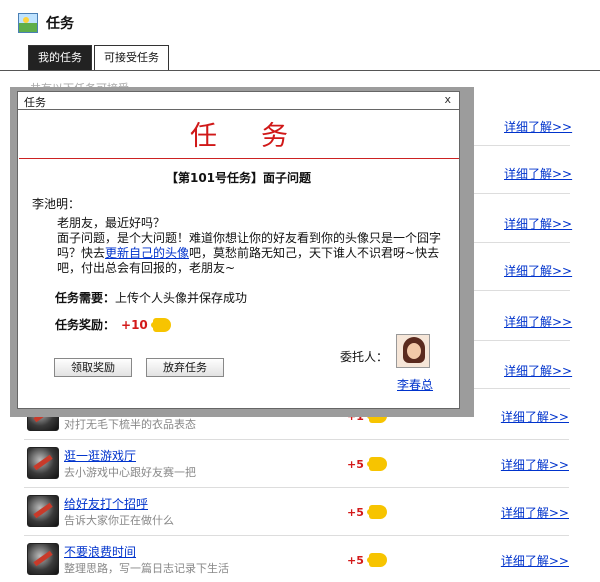 Image resolution: width=600 pixels, height=582 pixels. What do you see at coordinates (413, 351) in the screenshot?
I see `avatar` at bounding box center [413, 351].